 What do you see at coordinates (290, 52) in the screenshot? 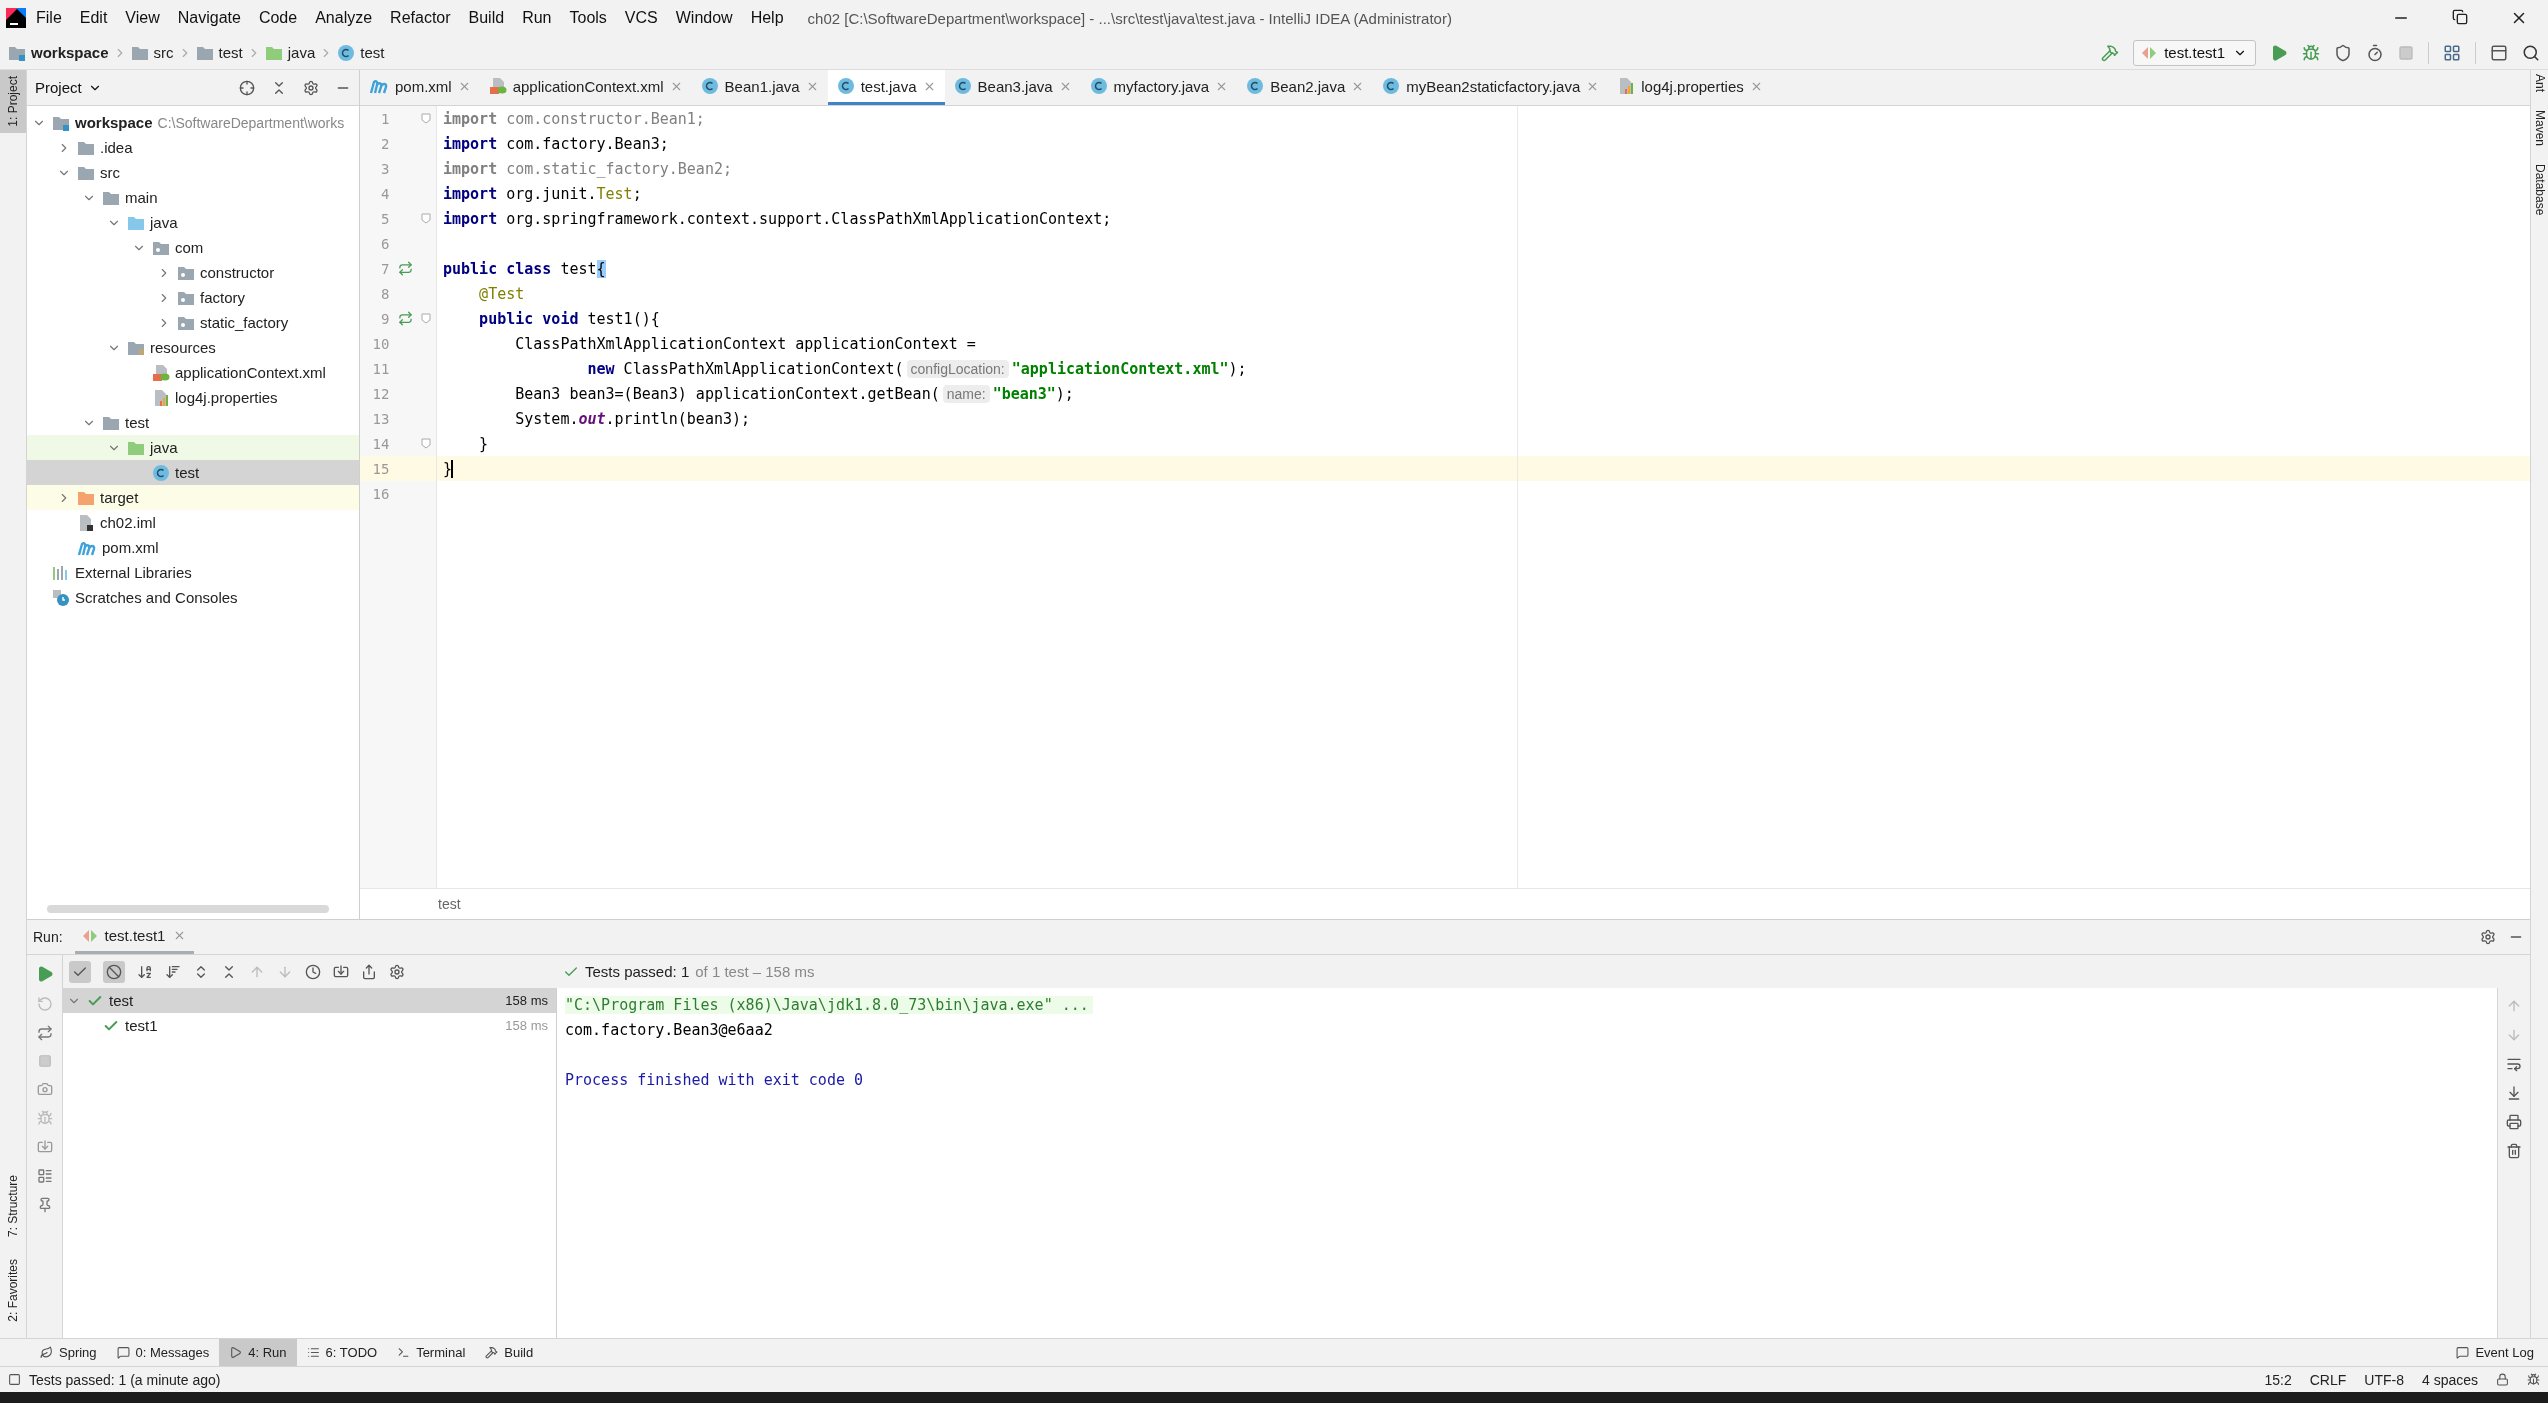
I see `breadcrumb: java` at bounding box center [290, 52].